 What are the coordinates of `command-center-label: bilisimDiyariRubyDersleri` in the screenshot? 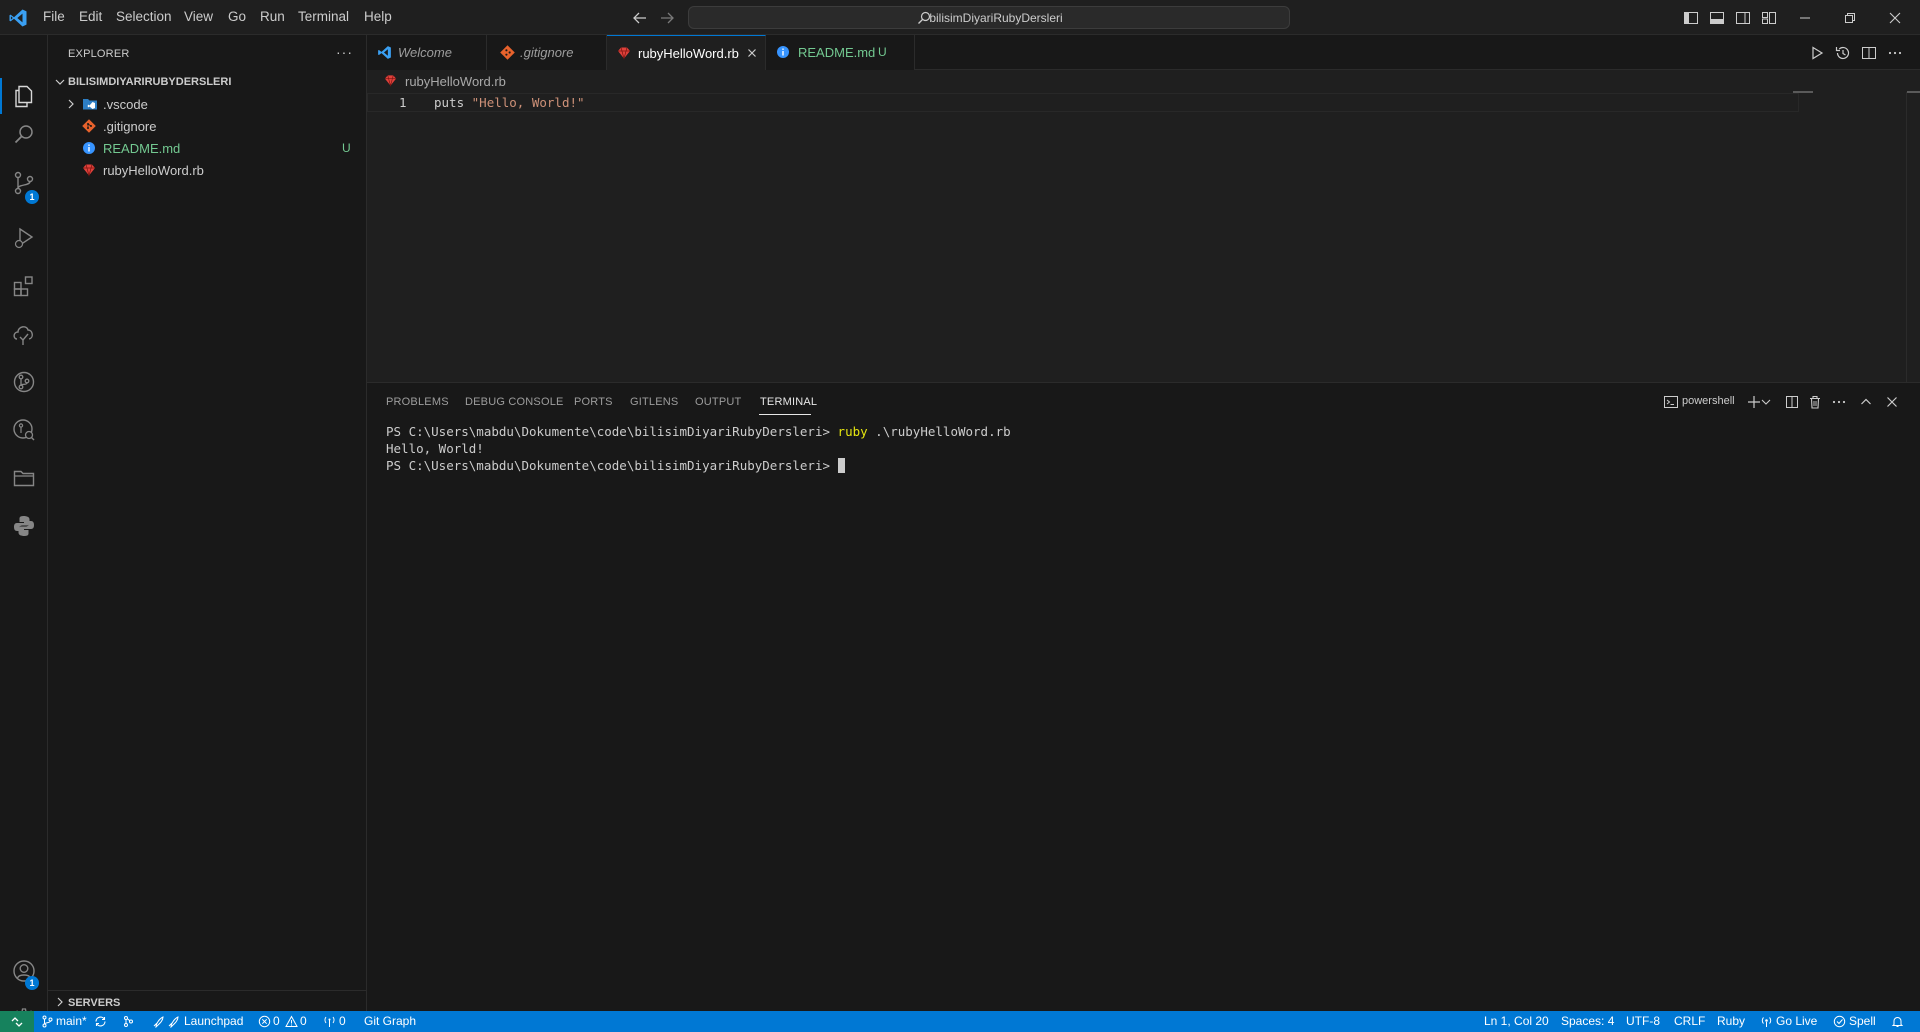 It's located at (996, 18).